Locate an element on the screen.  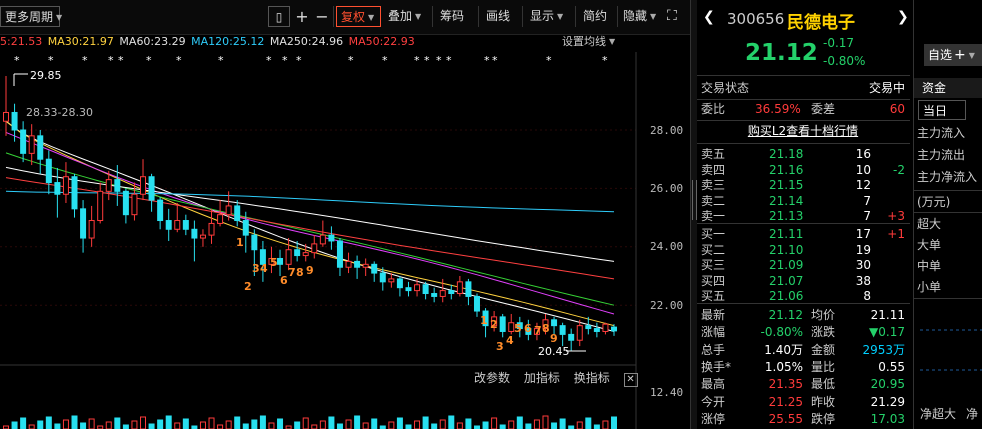
zixuan-button: 自选 + ▼ is located at coordinates (951, 55).